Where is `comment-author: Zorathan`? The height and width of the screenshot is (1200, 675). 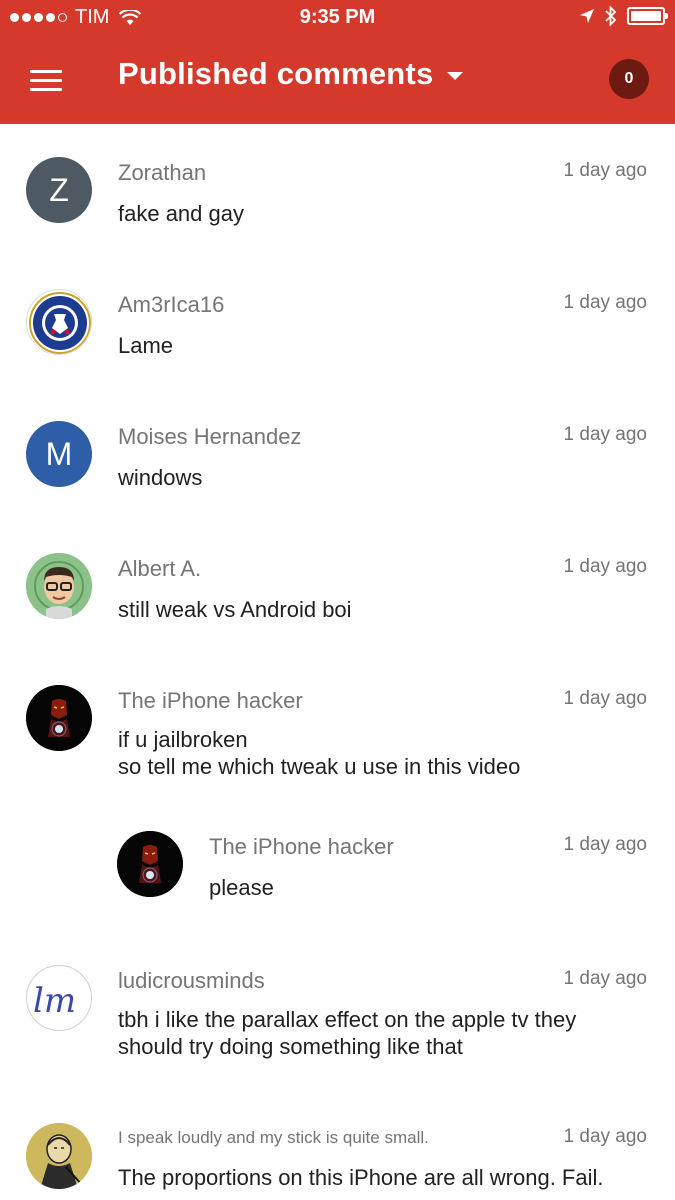
comment-author: Zorathan is located at coordinates (162, 173).